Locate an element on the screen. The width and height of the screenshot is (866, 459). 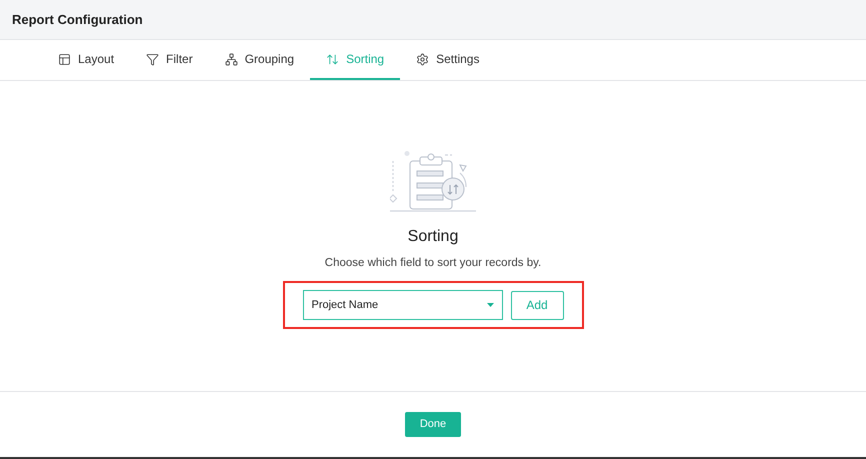
tab: Filter is located at coordinates (169, 60).